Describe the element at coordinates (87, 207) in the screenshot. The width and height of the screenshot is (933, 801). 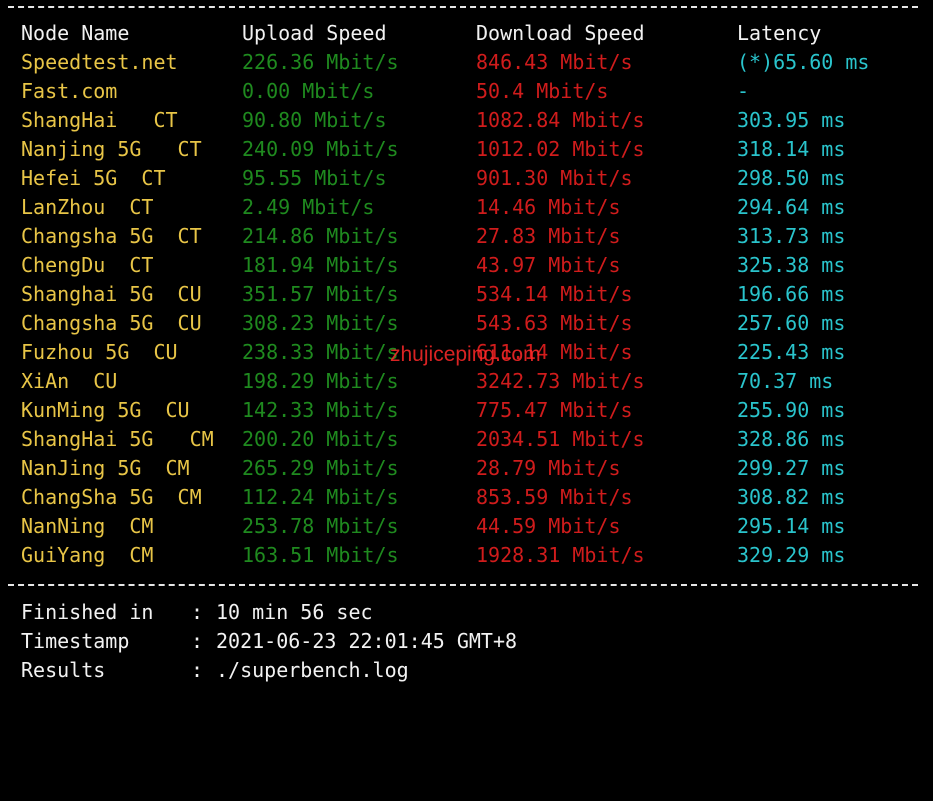
I see `node-name-cell: LanZhou CT` at that location.